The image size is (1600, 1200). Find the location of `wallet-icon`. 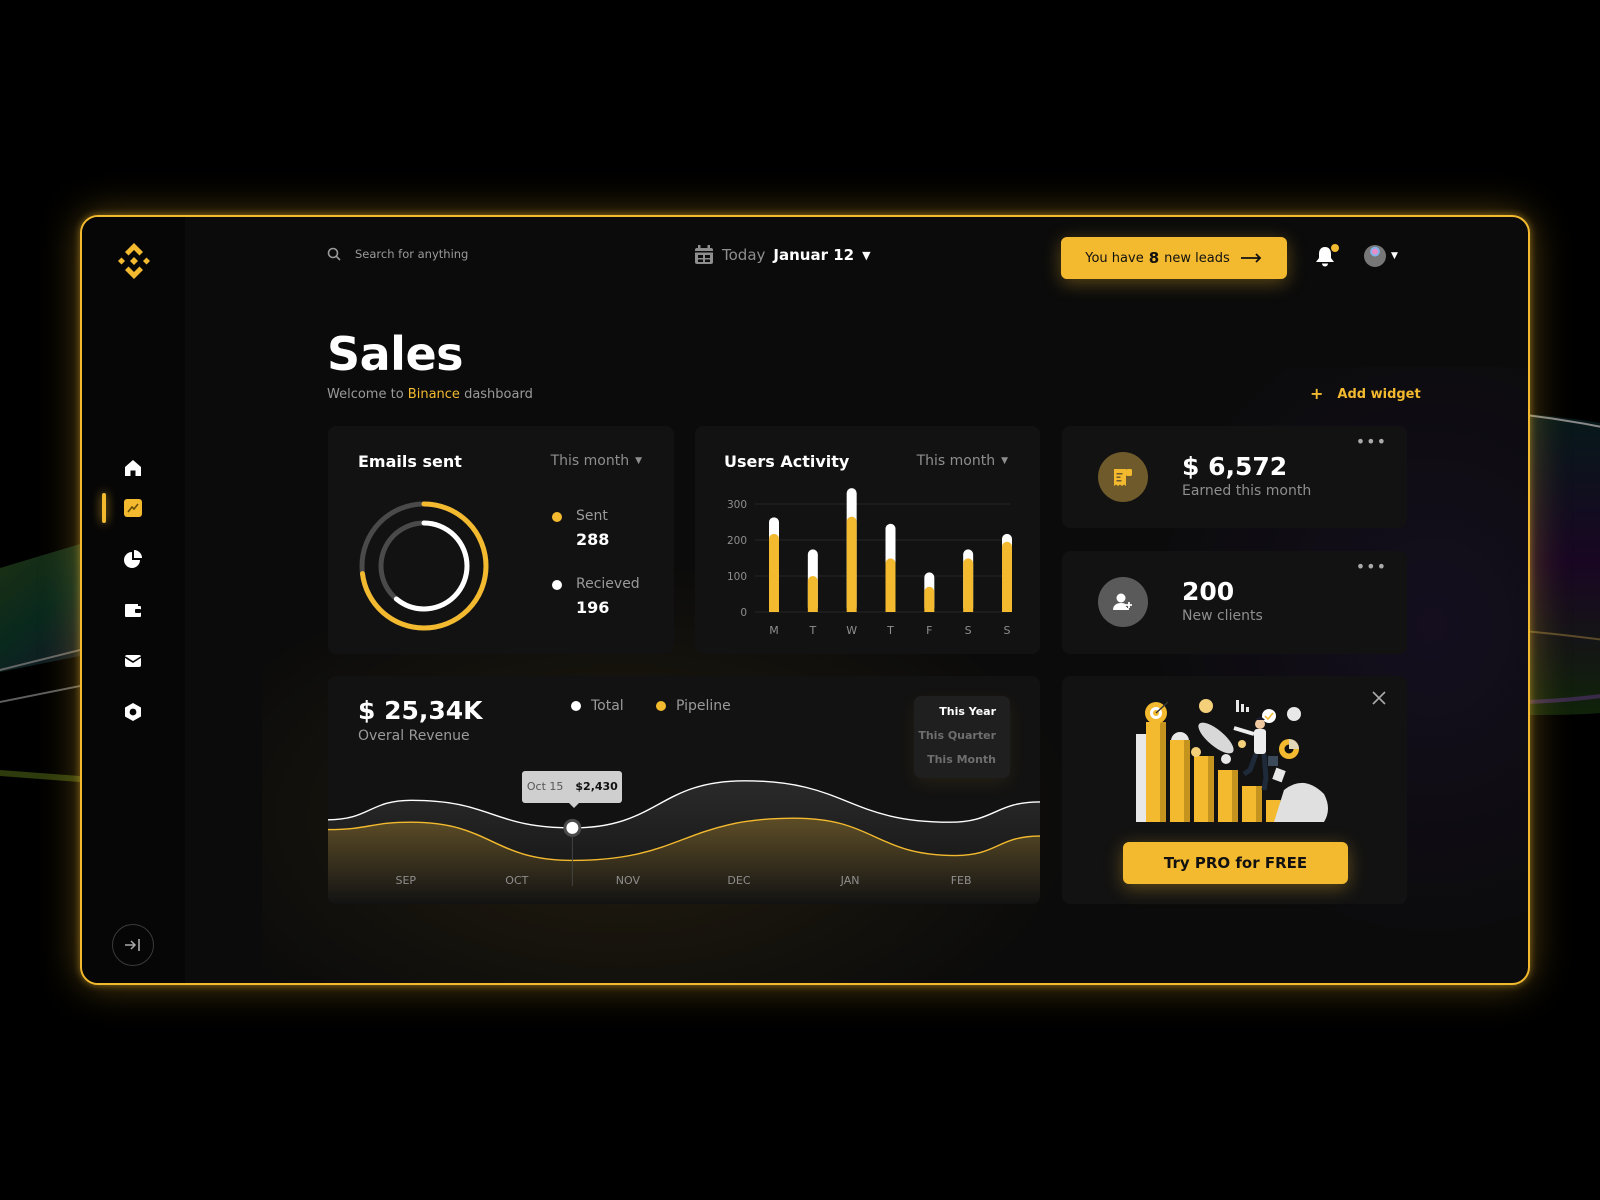

wallet-icon is located at coordinates (133, 610).